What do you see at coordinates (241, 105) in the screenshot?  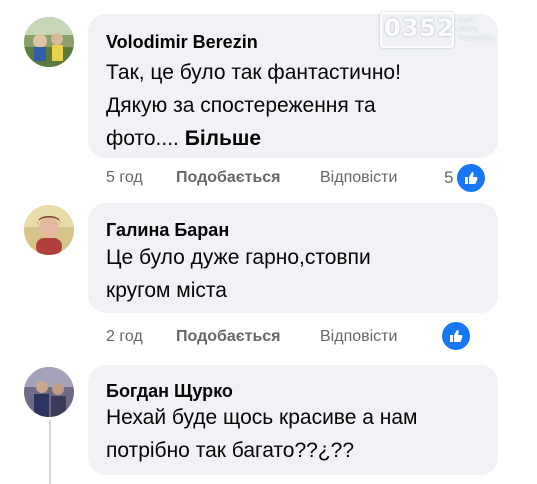 I see `comment-line: Дякую за спостереження та` at bounding box center [241, 105].